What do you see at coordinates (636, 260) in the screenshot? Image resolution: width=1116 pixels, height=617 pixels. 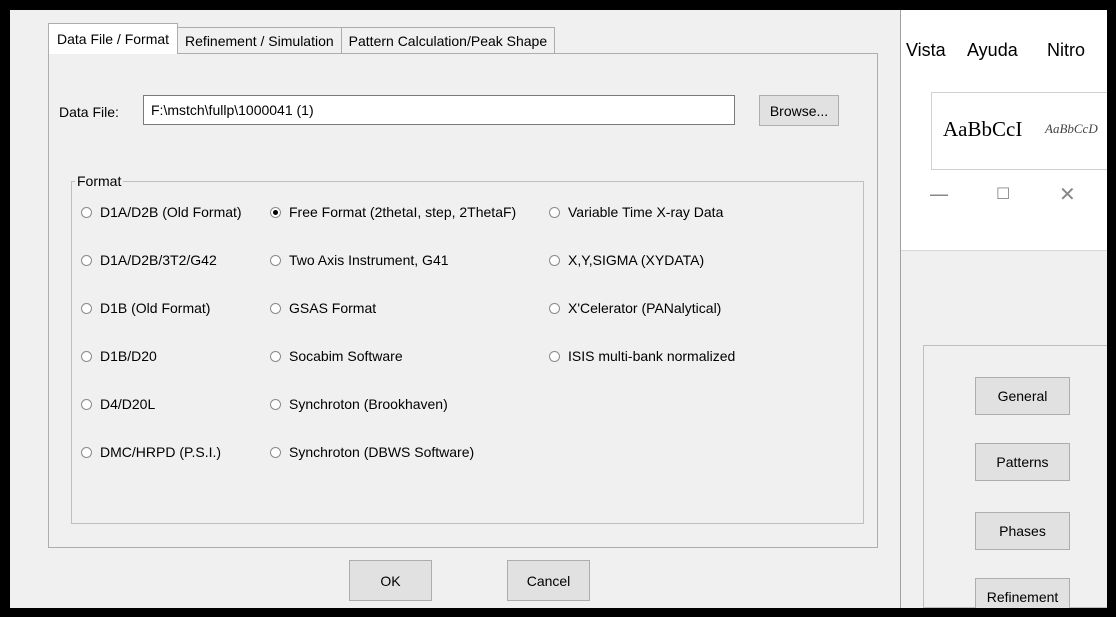 I see `radio-label: X,Y,SIGMA (XYDATA)` at bounding box center [636, 260].